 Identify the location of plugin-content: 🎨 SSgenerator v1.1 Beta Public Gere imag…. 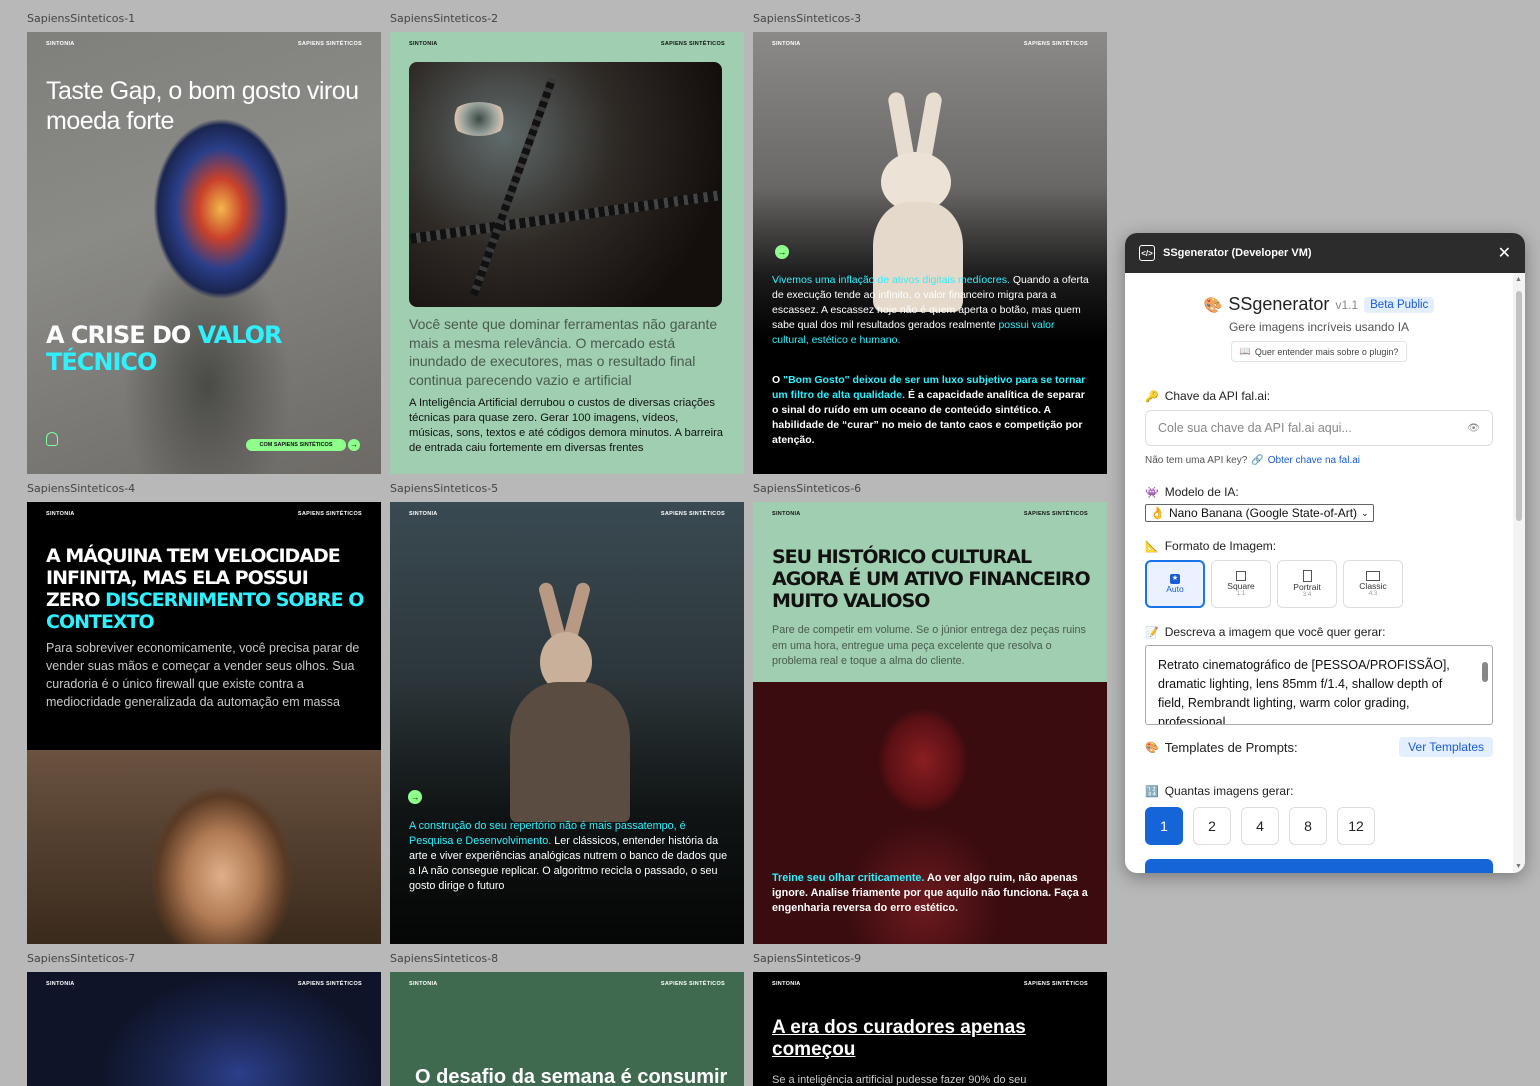
(1319, 573).